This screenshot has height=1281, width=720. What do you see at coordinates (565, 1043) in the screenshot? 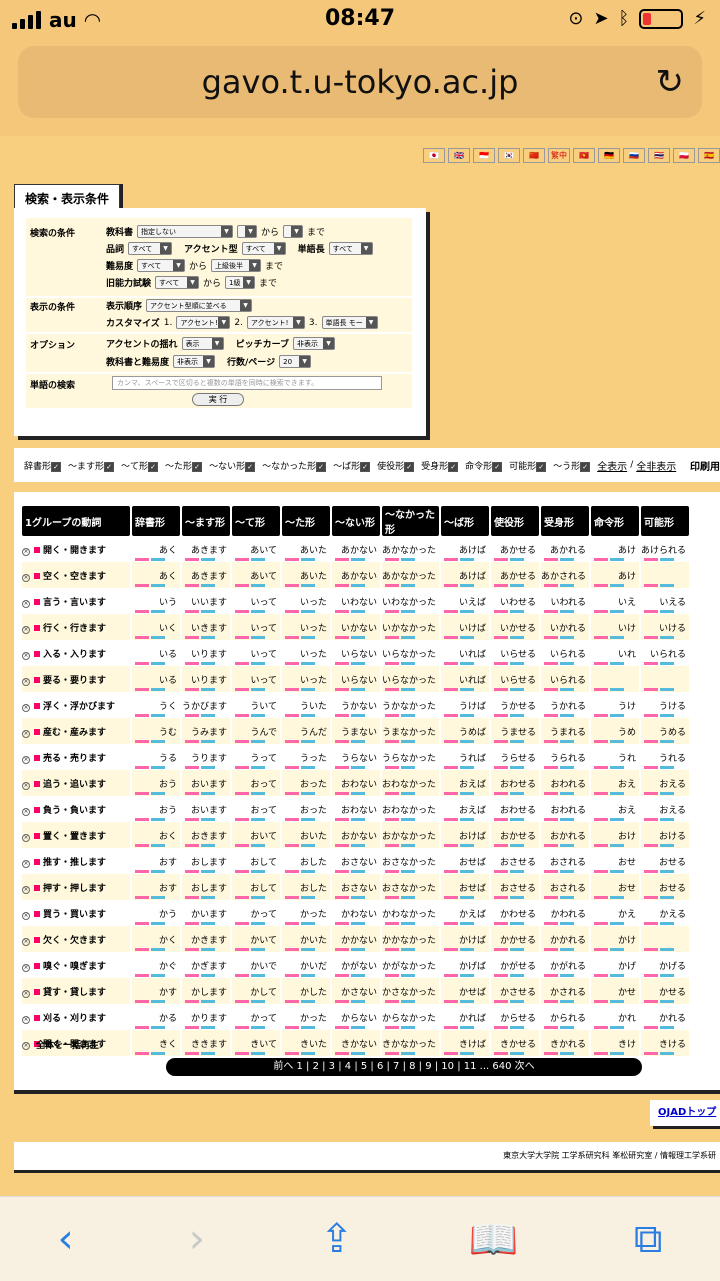
I see `conjugation-cell: きかれる` at bounding box center [565, 1043].